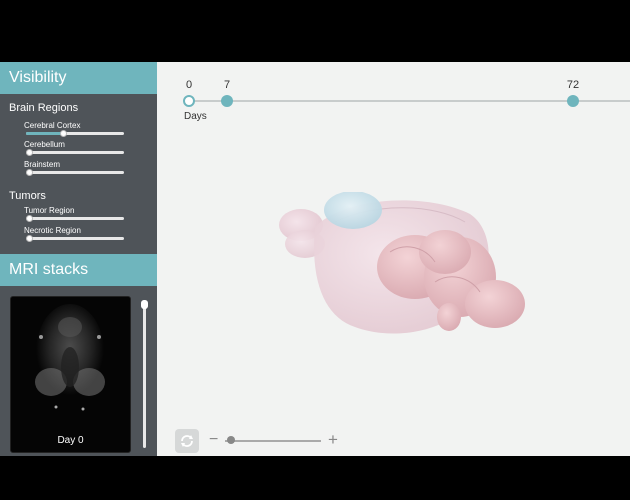 This screenshot has height=500, width=630. Describe the element at coordinates (45, 133) in the screenshot. I see `slider-fill` at that location.